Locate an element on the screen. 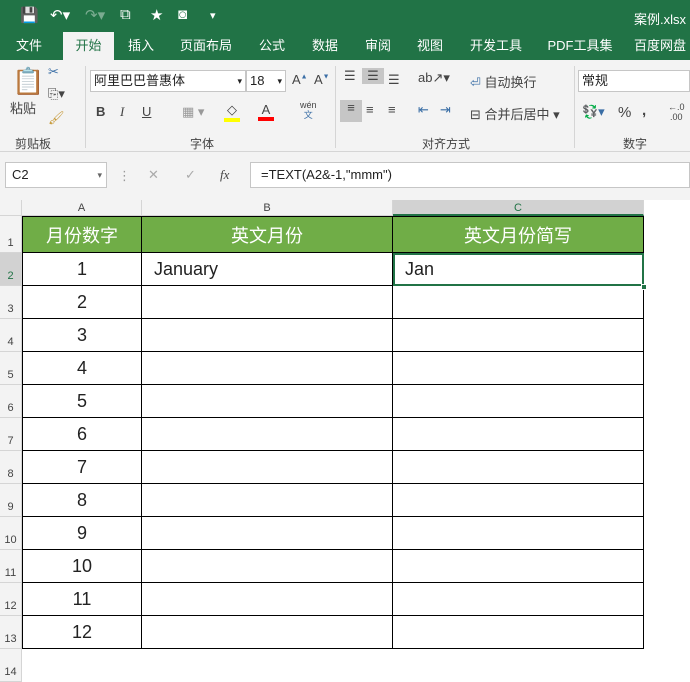 The width and height of the screenshot is (690, 682). cell: 12 is located at coordinates (82, 632).